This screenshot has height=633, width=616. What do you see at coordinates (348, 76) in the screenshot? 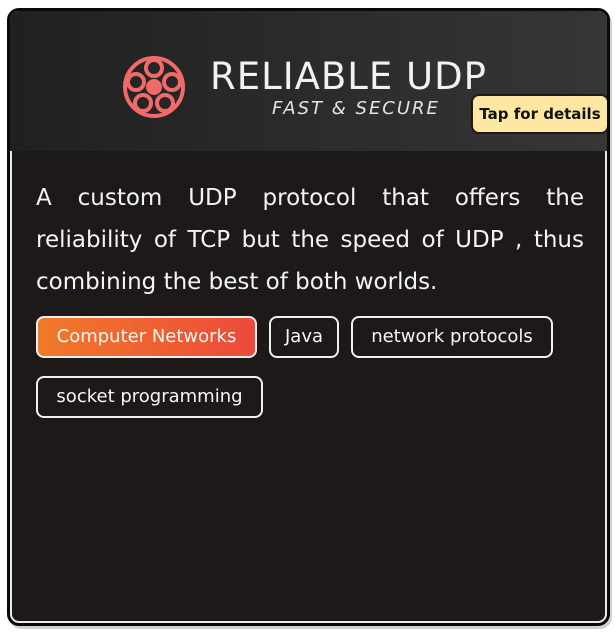
I see `banner-title: RELIABLE UDP` at bounding box center [348, 76].